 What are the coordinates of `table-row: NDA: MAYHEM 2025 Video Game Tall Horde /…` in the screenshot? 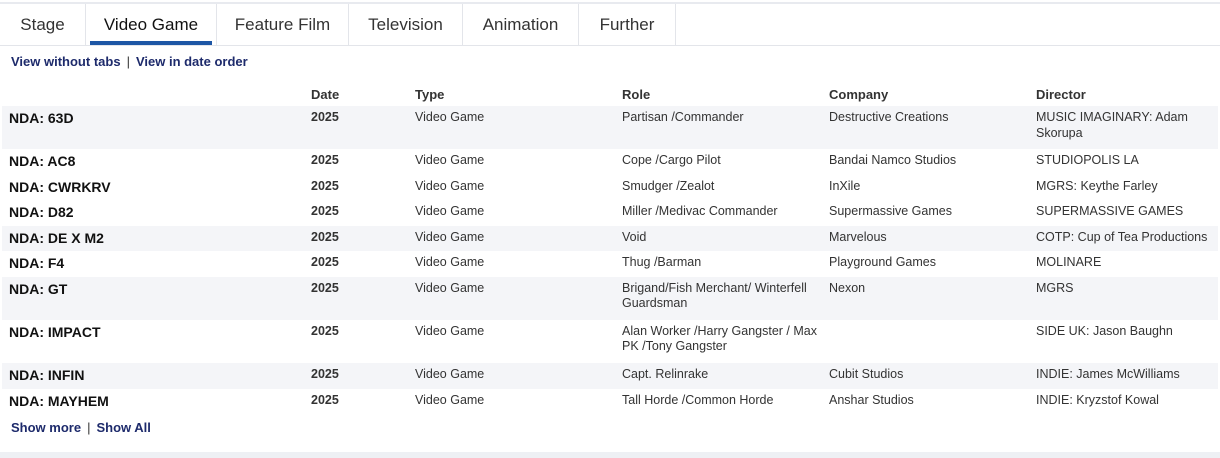 It's located at (610, 402).